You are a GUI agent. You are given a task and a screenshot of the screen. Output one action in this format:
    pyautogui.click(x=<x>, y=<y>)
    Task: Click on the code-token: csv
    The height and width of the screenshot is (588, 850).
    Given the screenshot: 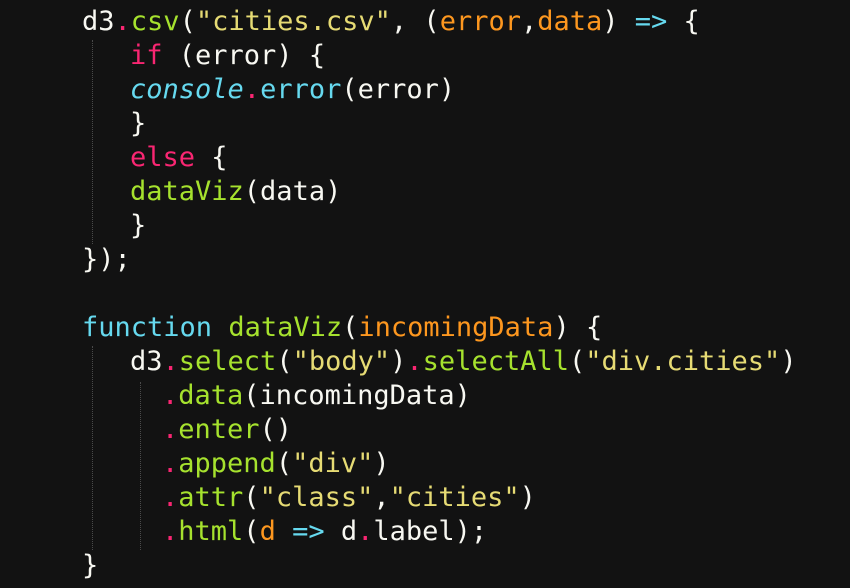 What is the action you would take?
    pyautogui.click(x=155, y=21)
    